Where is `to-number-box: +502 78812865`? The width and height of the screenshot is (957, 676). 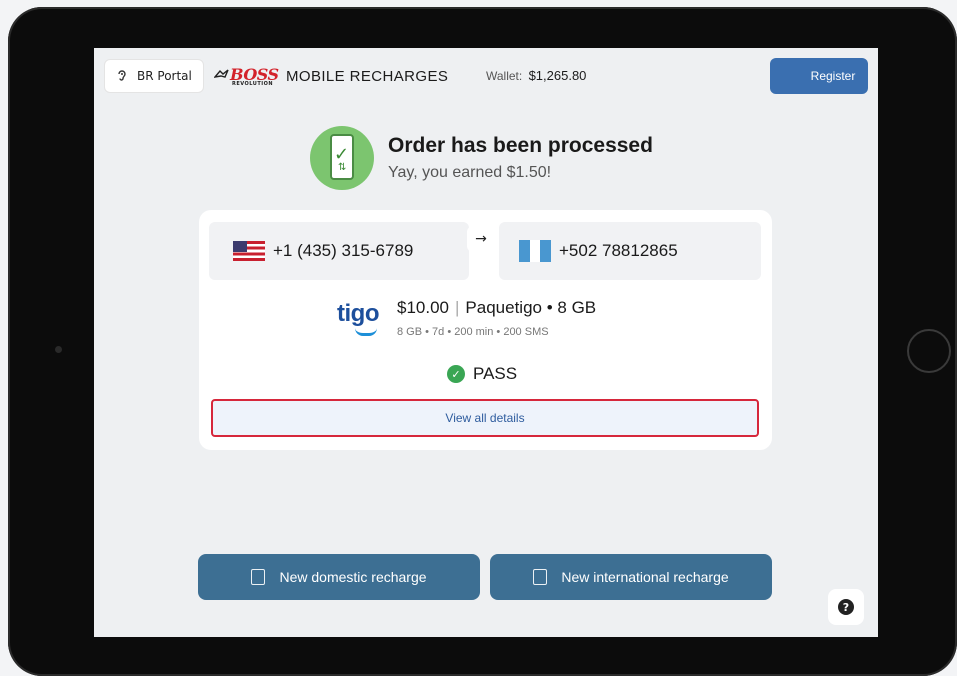
to-number-box: +502 78812865 is located at coordinates (630, 251).